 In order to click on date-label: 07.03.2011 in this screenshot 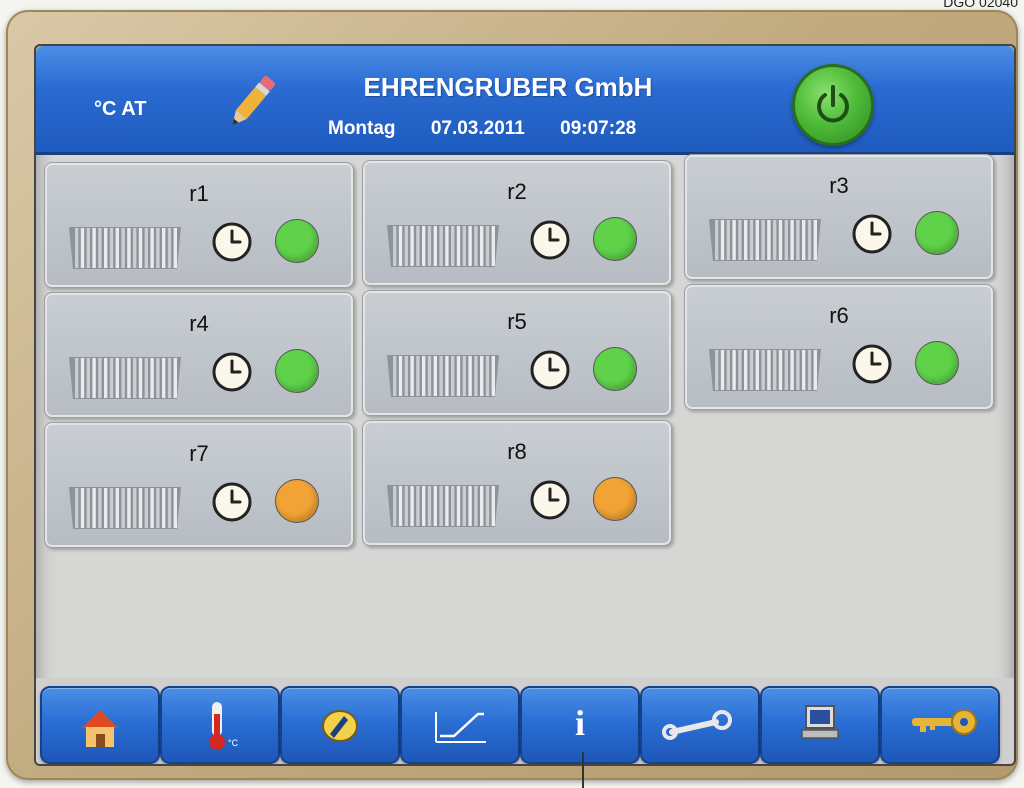, I will do `click(477, 128)`.